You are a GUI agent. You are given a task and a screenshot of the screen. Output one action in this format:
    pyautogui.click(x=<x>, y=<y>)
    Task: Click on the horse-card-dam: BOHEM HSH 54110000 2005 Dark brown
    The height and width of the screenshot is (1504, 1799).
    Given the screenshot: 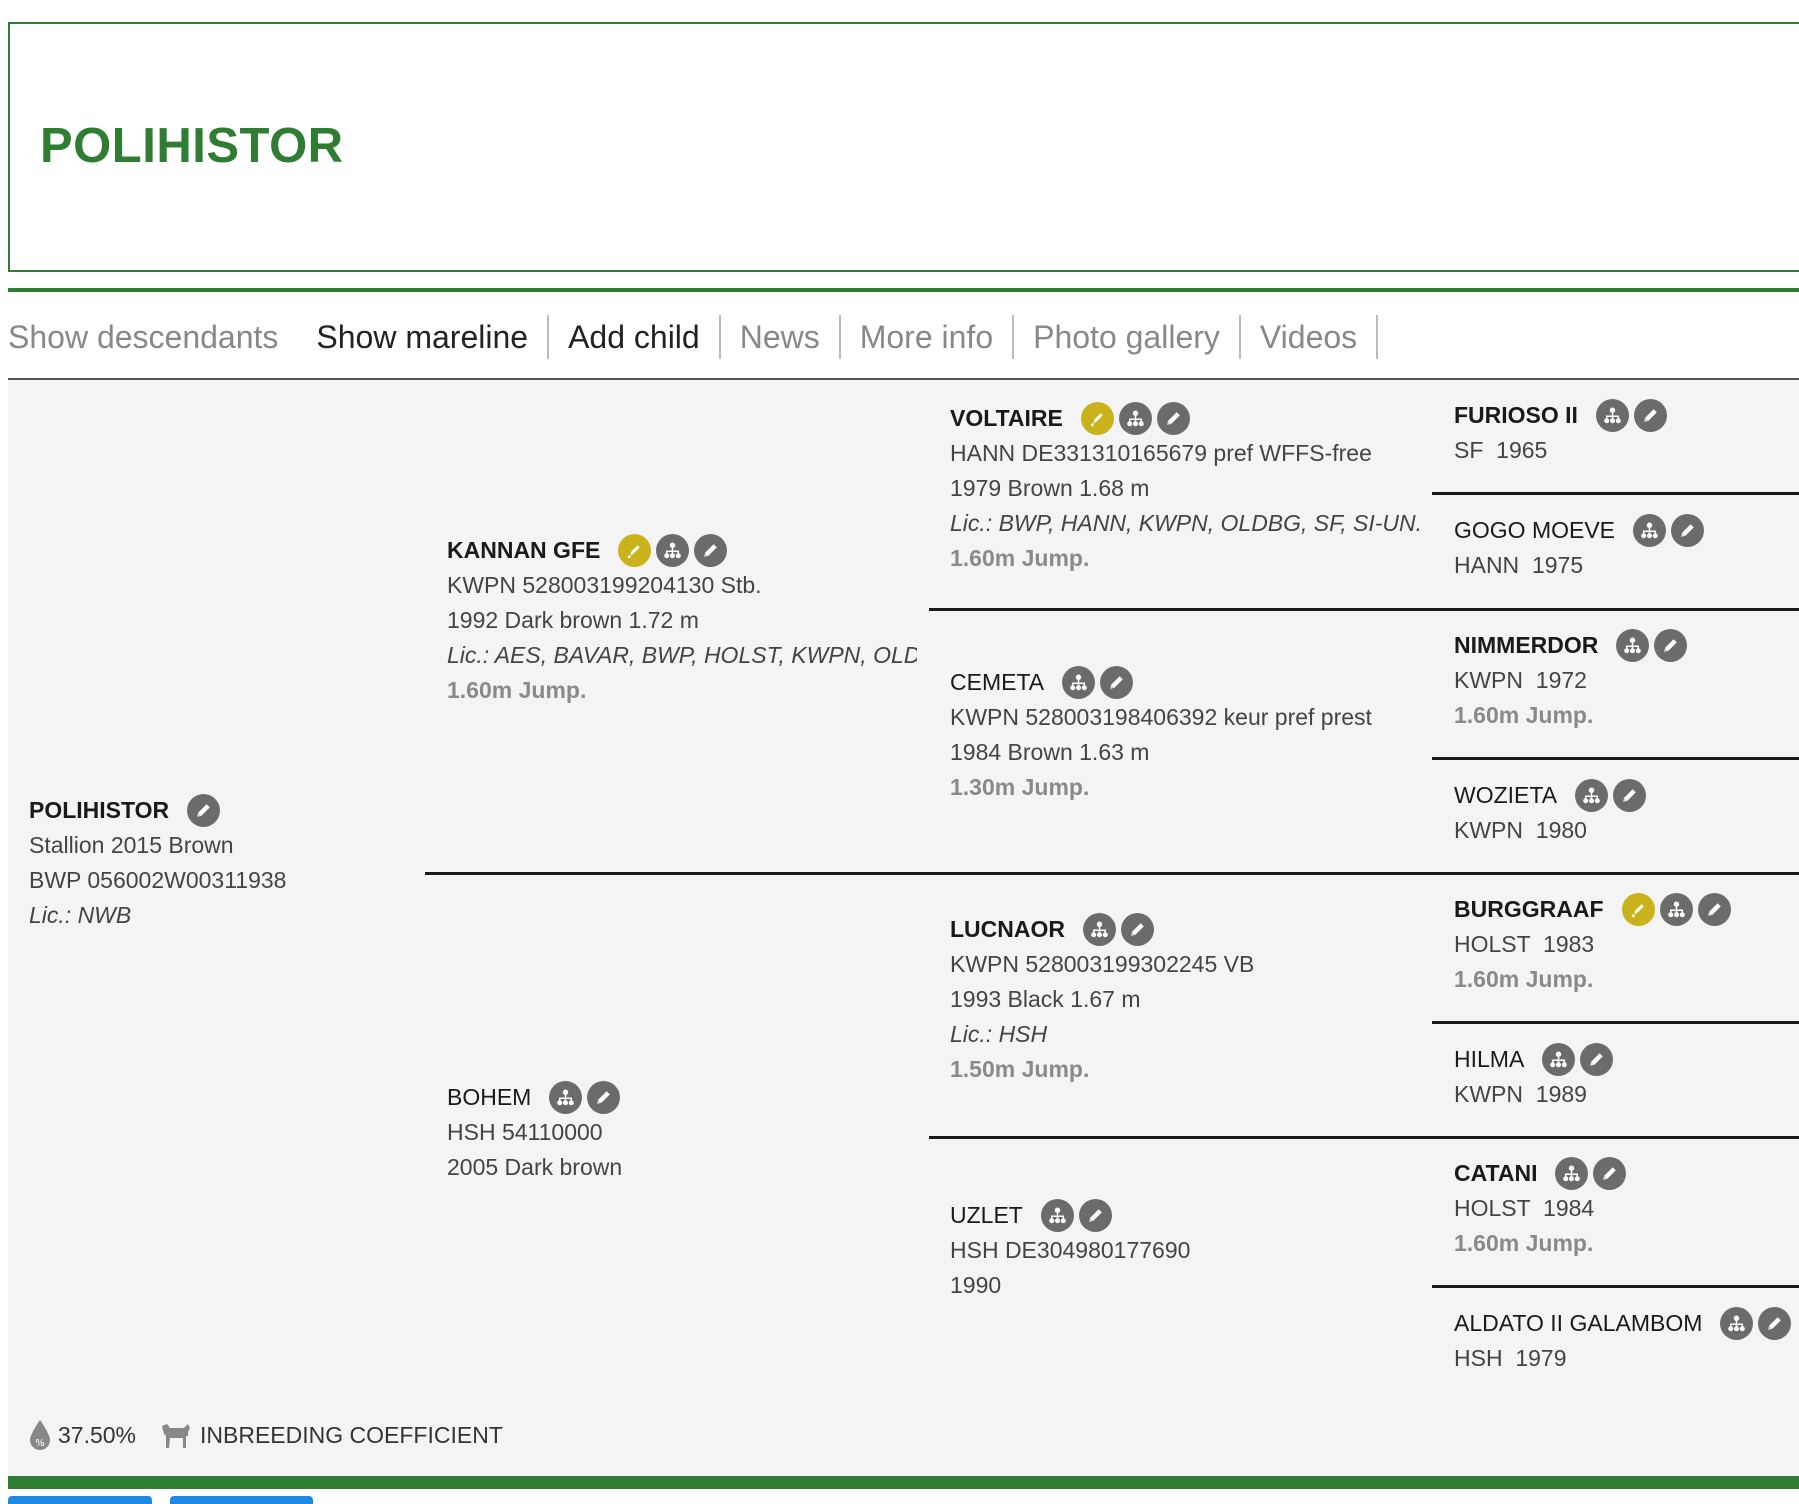 What is the action you would take?
    pyautogui.click(x=682, y=1132)
    